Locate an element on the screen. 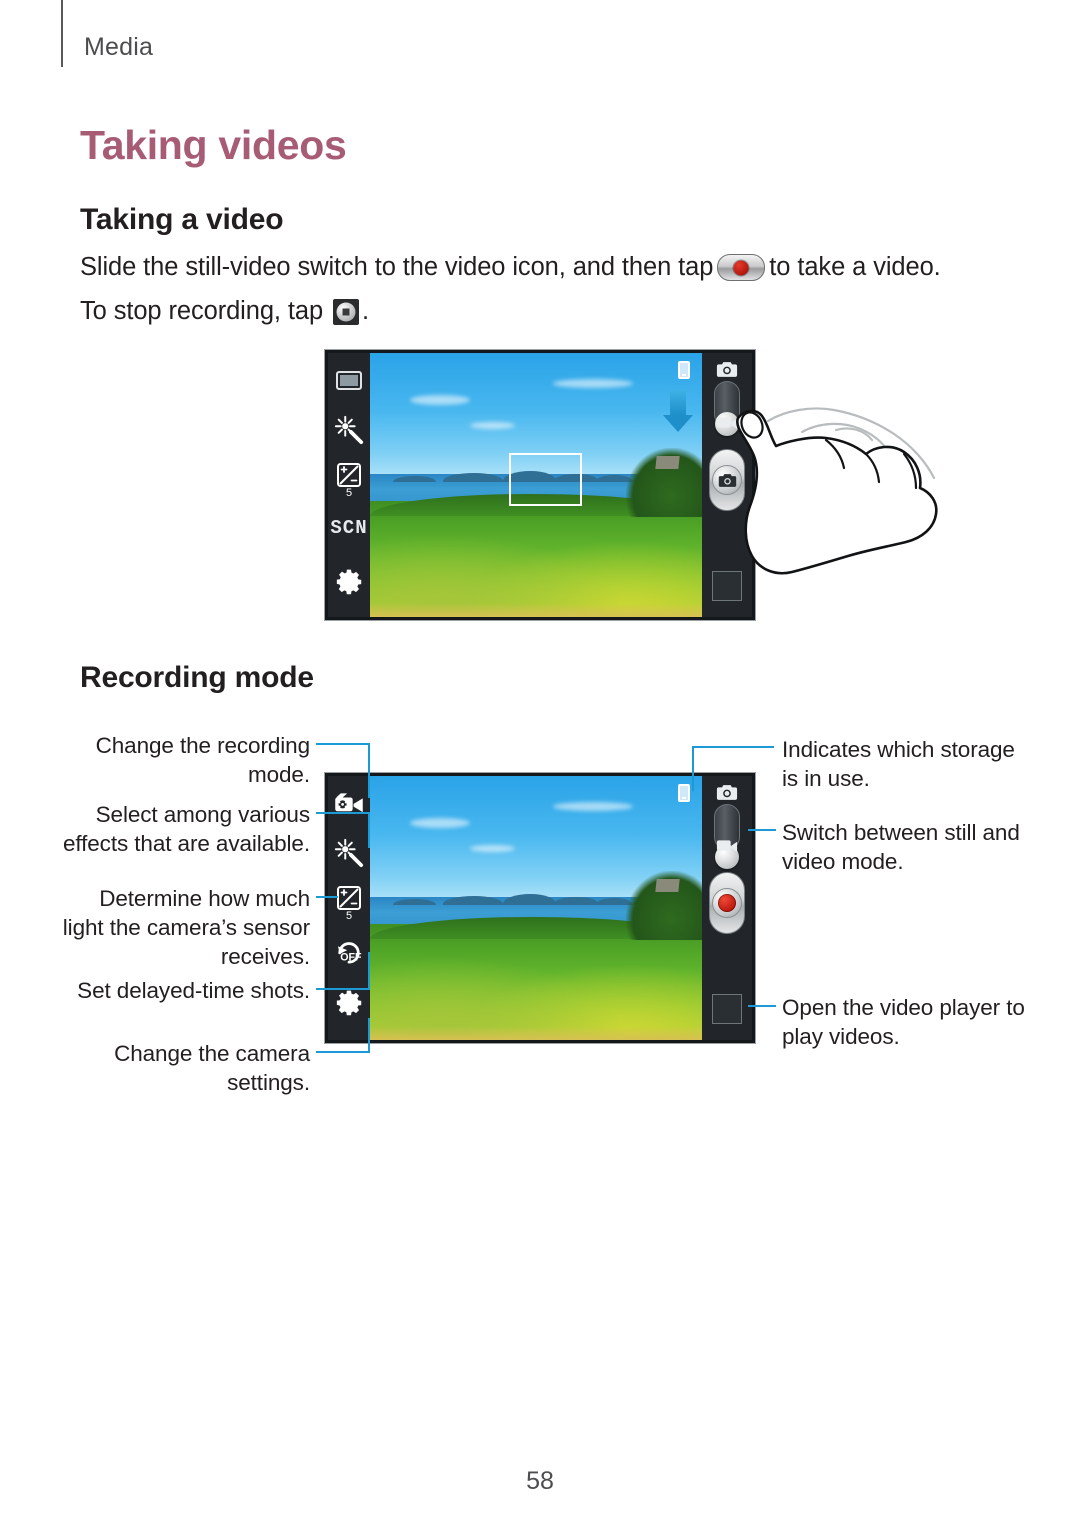 The image size is (1080, 1527). section-heading-taking-a-video: Taking a video is located at coordinates (182, 219).